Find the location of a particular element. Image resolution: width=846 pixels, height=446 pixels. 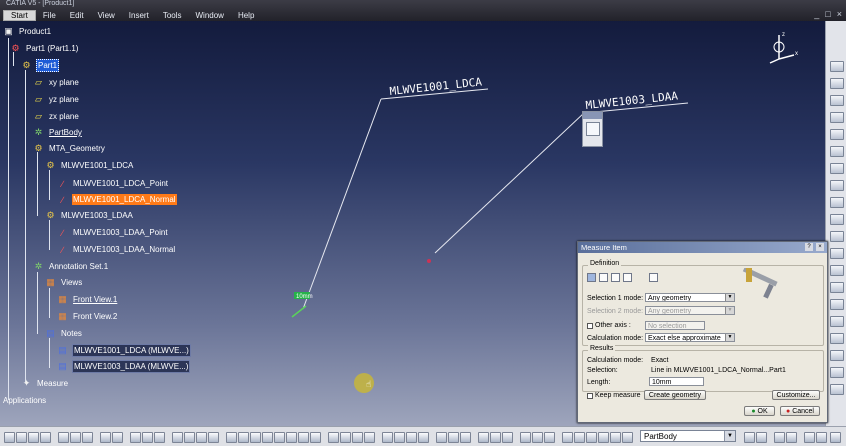

minimize-button: _ is located at coordinates (816, 14).